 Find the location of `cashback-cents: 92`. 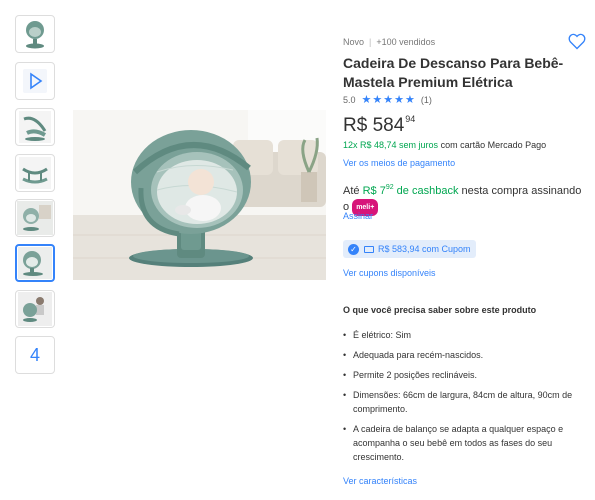

cashback-cents: 92 is located at coordinates (389, 187).